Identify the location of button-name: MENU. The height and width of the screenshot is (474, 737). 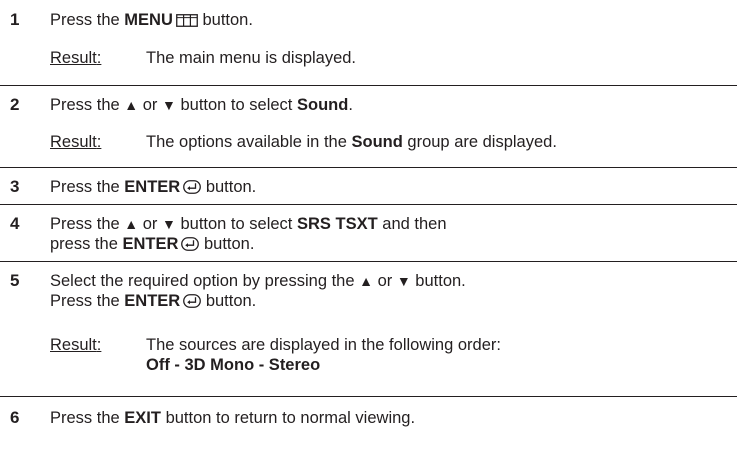
(148, 20).